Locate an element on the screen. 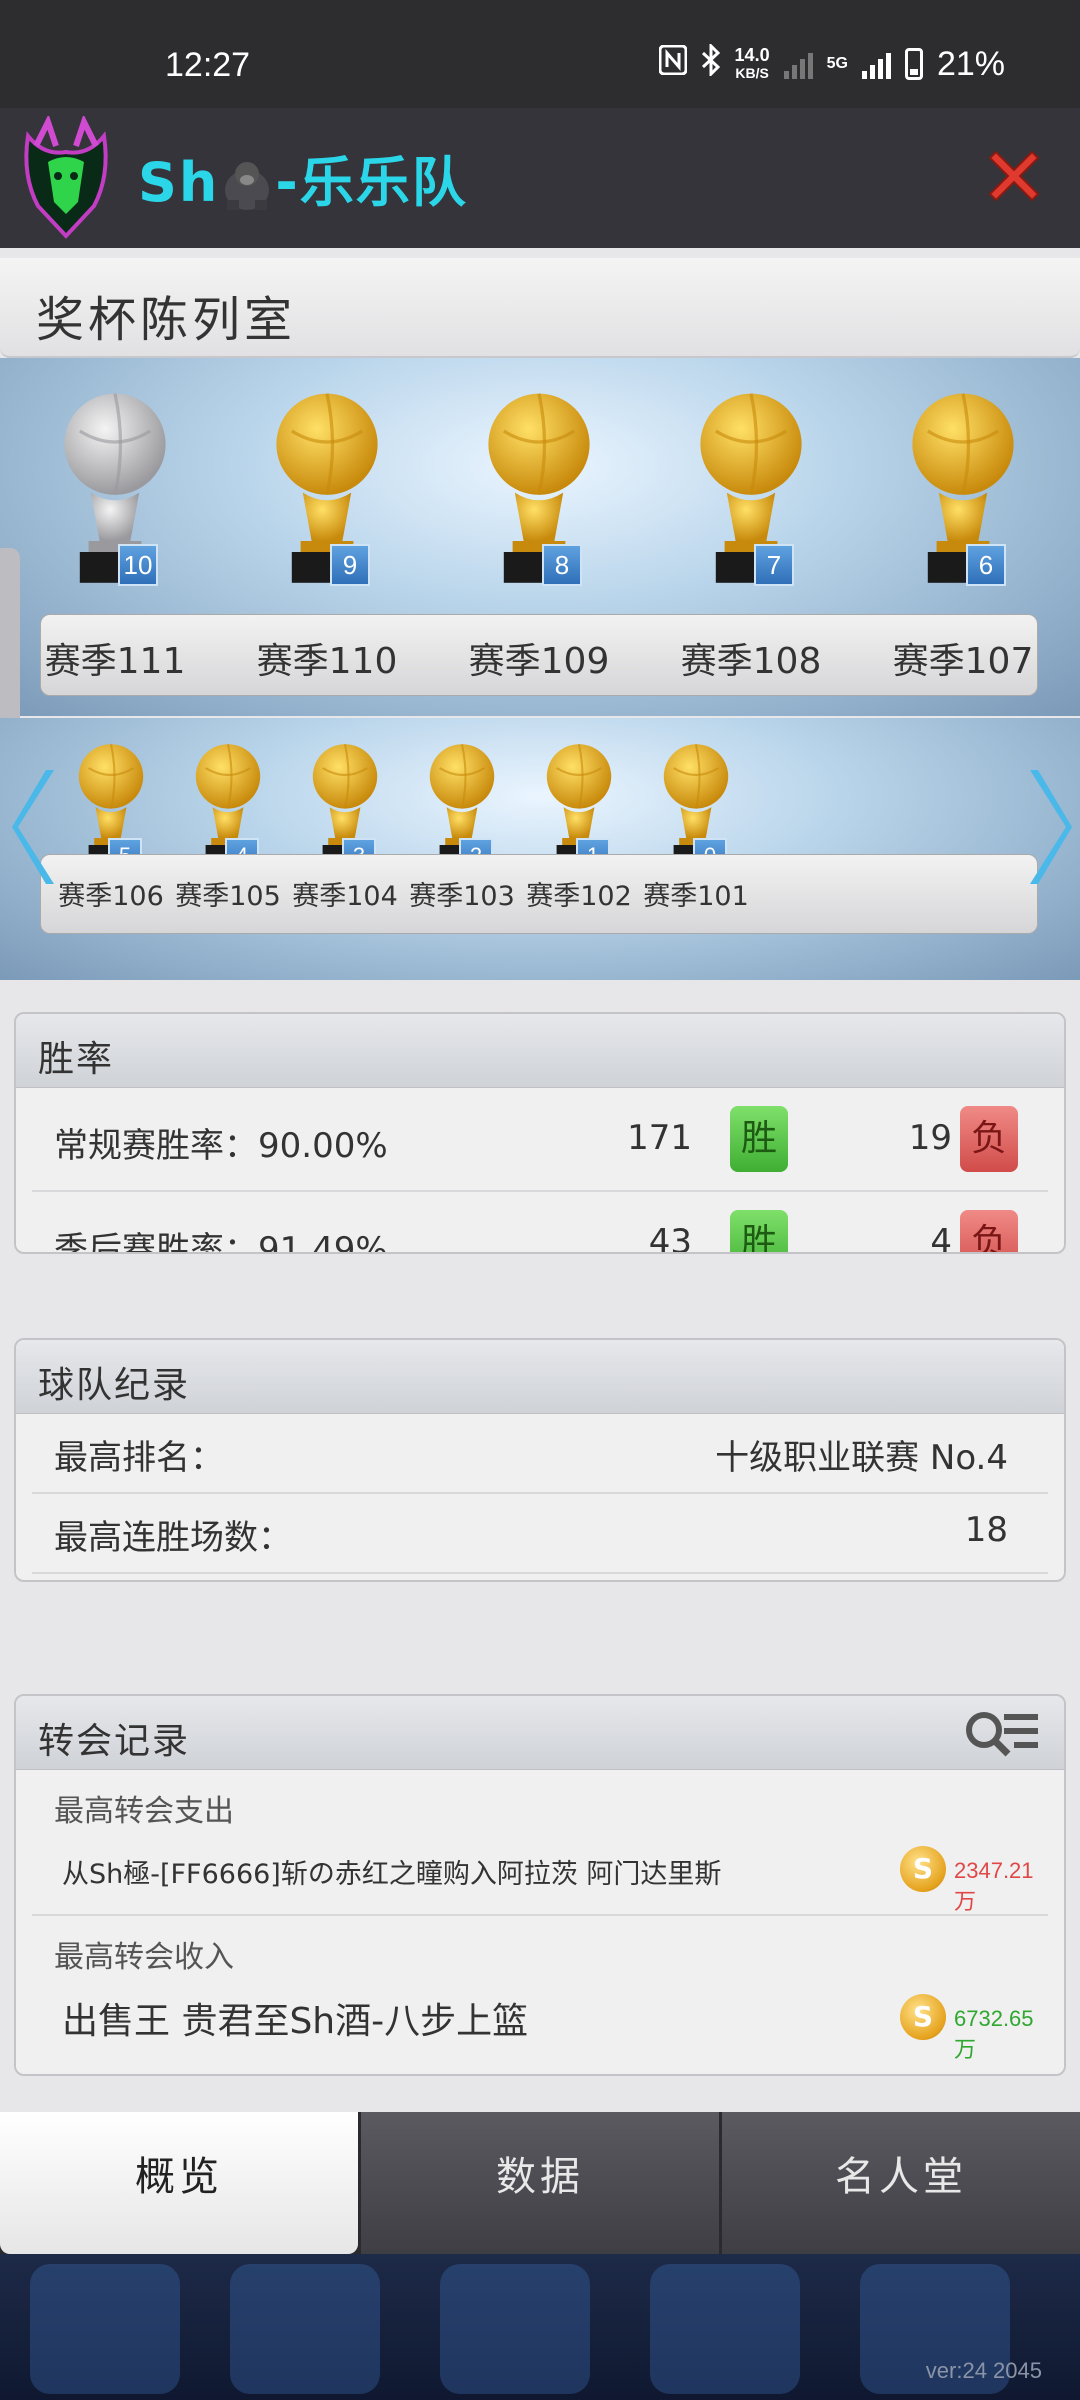 The height and width of the screenshot is (2400, 1080). arrow-left-icon is located at coordinates (36, 827).